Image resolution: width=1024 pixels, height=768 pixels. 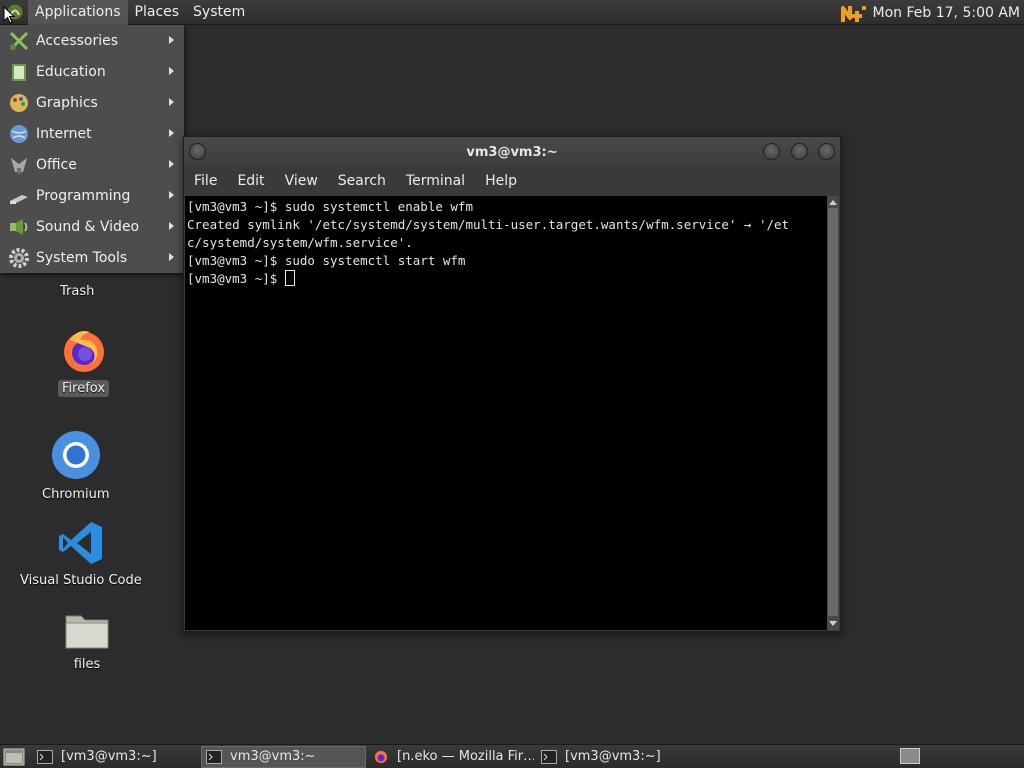 What do you see at coordinates (833, 623) in the screenshot?
I see `scroll-down-arrow-icon` at bounding box center [833, 623].